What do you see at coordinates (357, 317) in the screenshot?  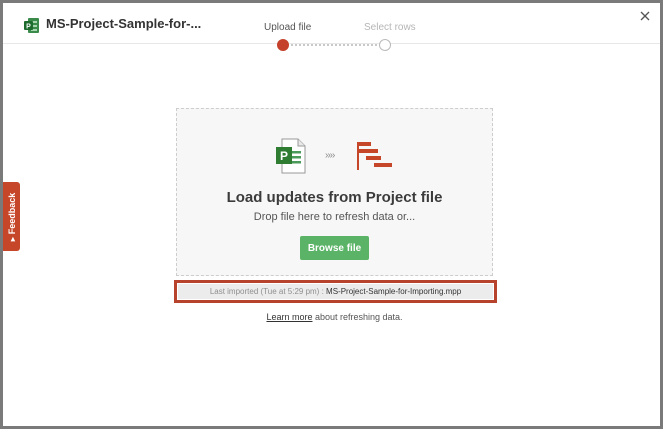 I see `learn-more-suffix: about refreshing data.` at bounding box center [357, 317].